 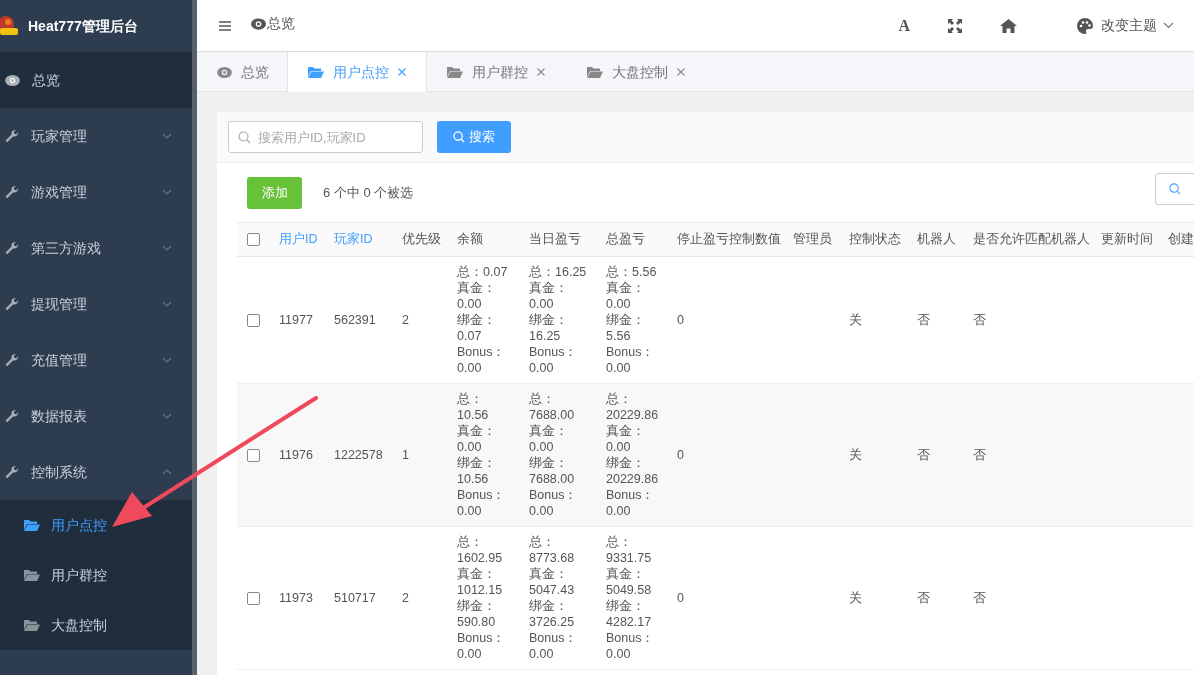 I want to click on column-header: 是否允许匹配机器人, so click(x=1031, y=239).